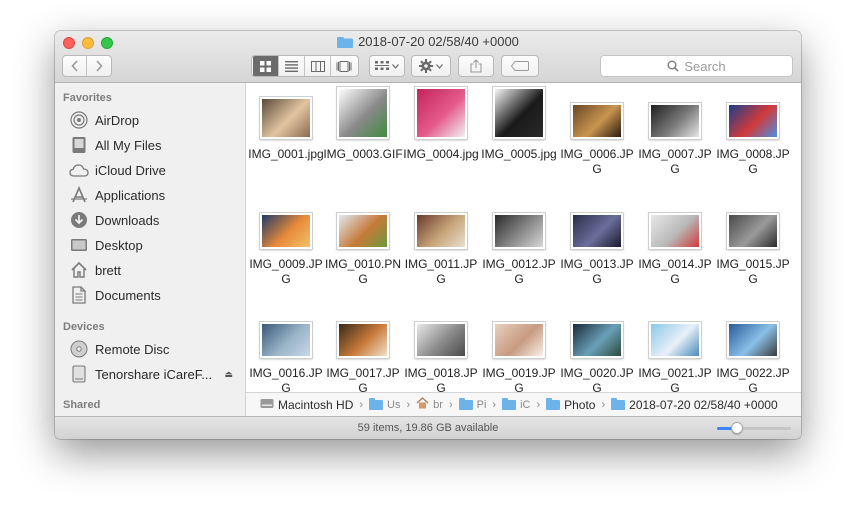  Describe the element at coordinates (155, 170) in the screenshot. I see `sidebar-item-icloud-drive: iCloud Drive` at that location.